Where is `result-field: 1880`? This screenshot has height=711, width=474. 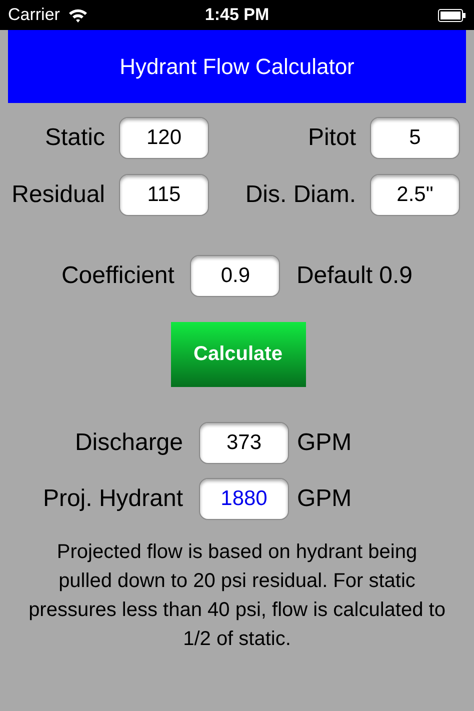
result-field: 1880 is located at coordinates (244, 499).